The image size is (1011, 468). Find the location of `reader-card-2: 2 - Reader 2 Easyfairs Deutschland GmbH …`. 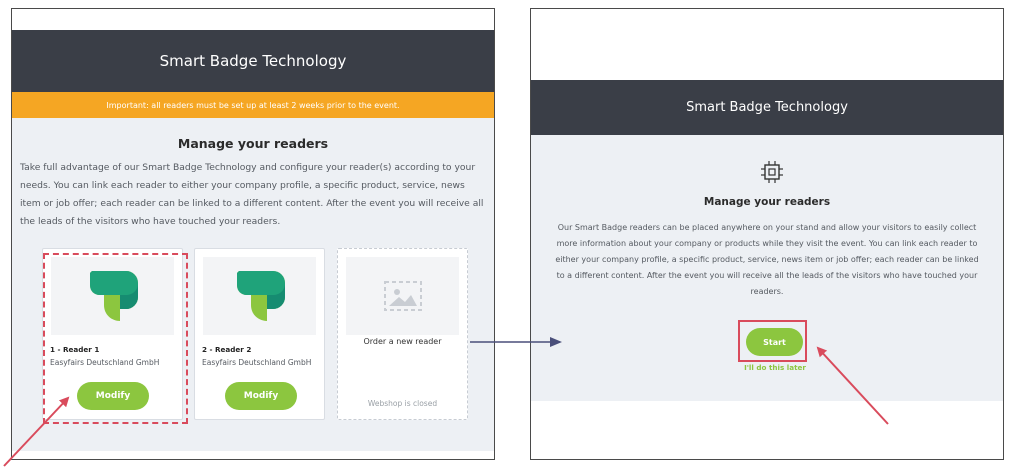

reader-card-2: 2 - Reader 2 Easyfairs Deutschland GmbH … is located at coordinates (259, 334).